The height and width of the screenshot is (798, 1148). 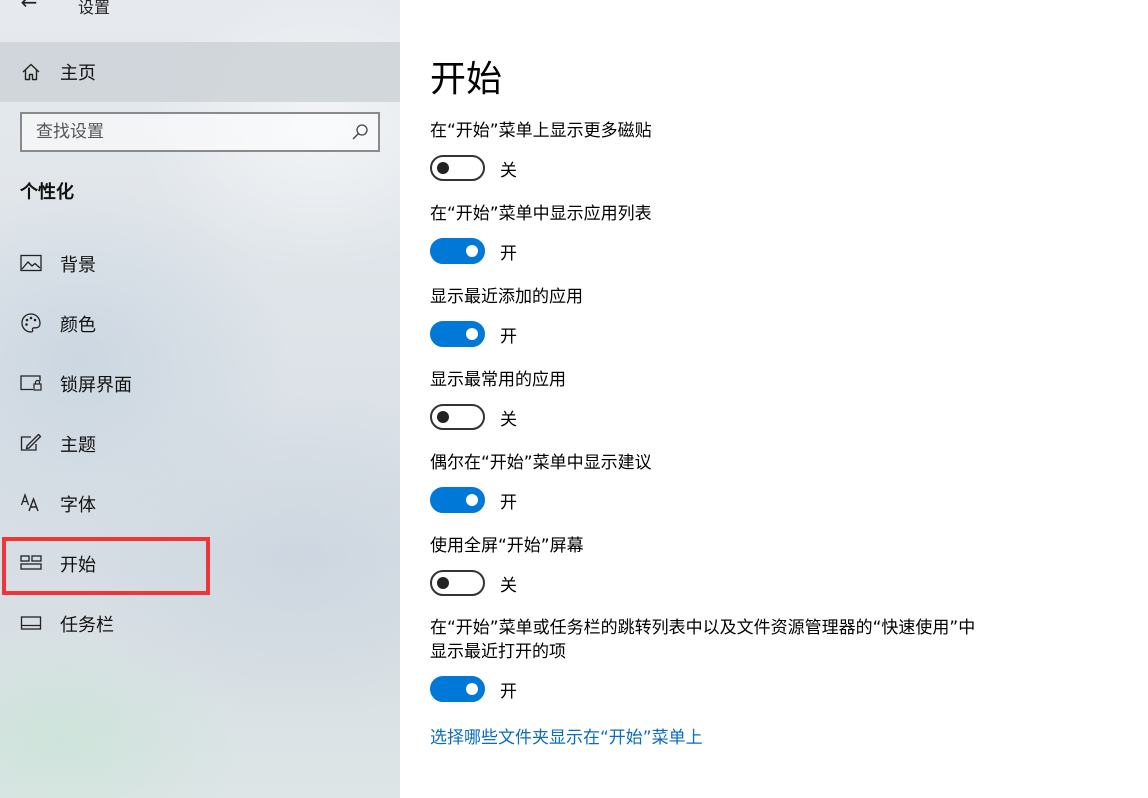 What do you see at coordinates (200, 72) in the screenshot?
I see `sidebar-item-home: 主页` at bounding box center [200, 72].